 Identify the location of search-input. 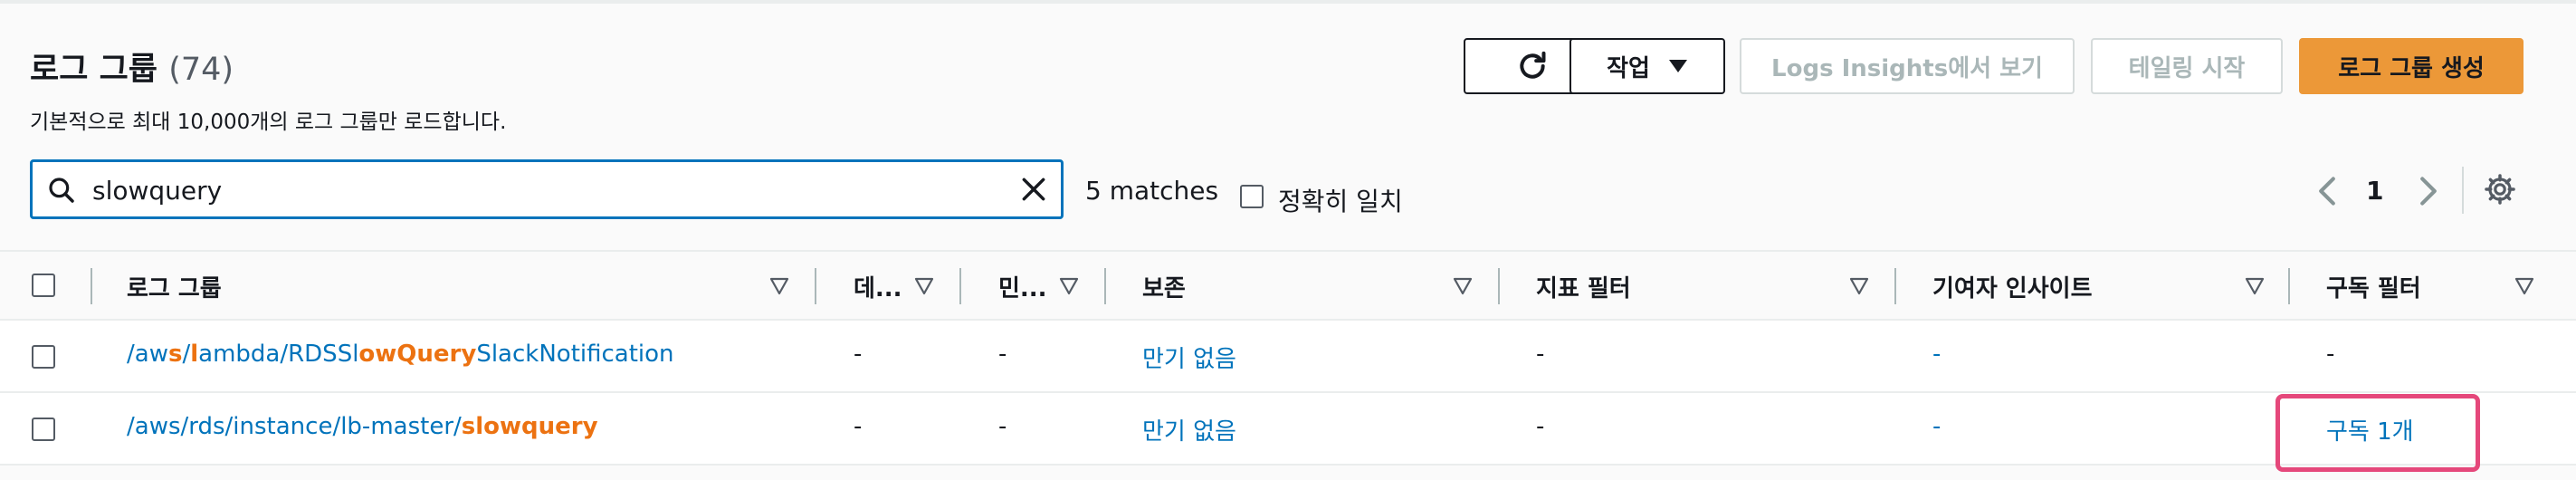
(545, 190).